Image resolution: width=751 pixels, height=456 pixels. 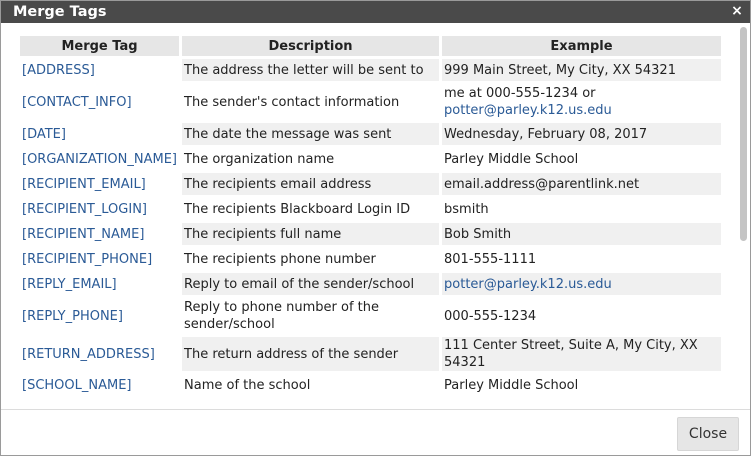 I want to click on dialog-footer: Close, so click(x=375, y=432).